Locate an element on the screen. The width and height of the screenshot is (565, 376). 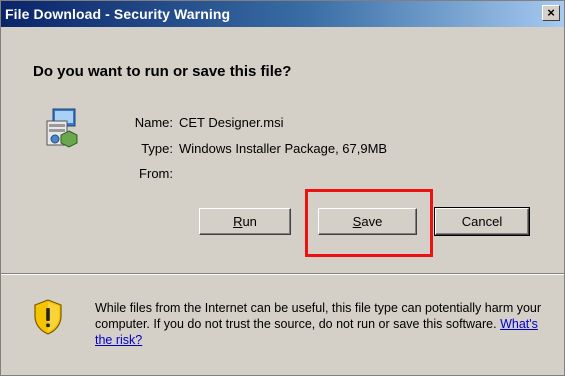
file-from-row: From: is located at coordinates (150, 173).